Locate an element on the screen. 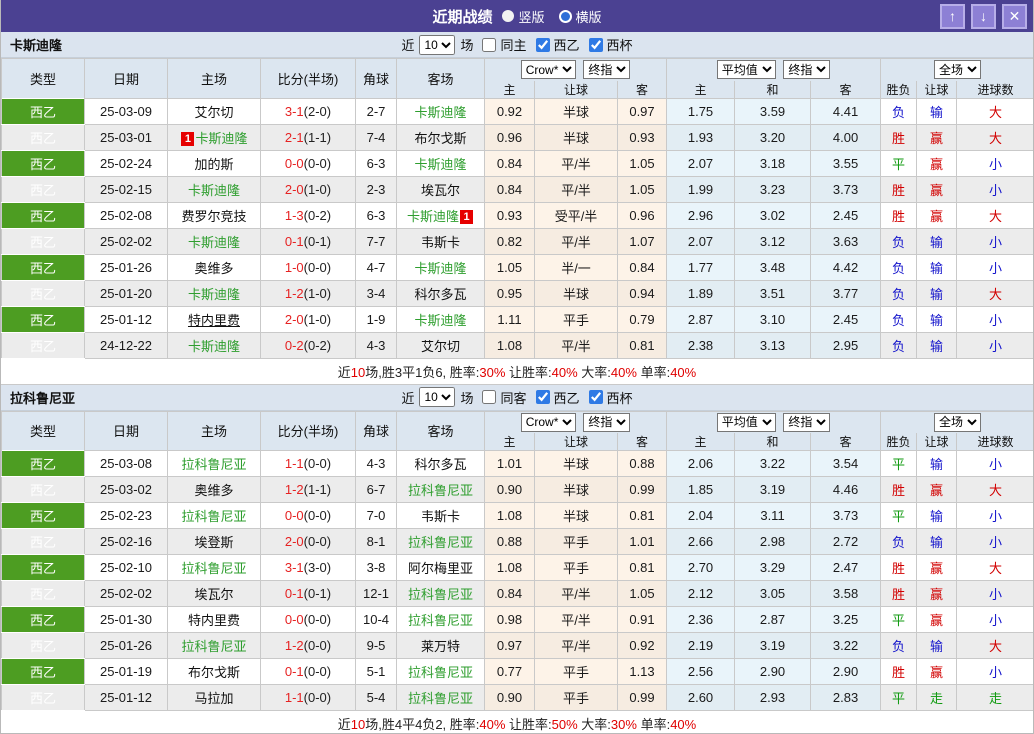  avg-odds-cell: 2.47 is located at coordinates (846, 567).